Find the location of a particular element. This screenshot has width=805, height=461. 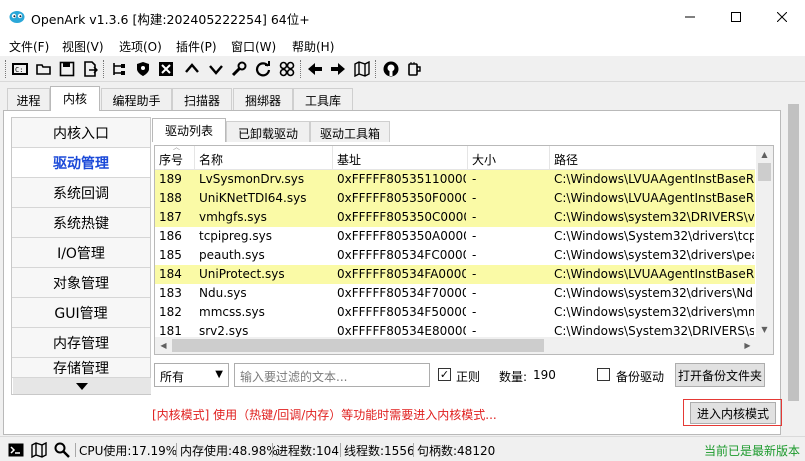

arrow-right-icon is located at coordinates (338, 69).